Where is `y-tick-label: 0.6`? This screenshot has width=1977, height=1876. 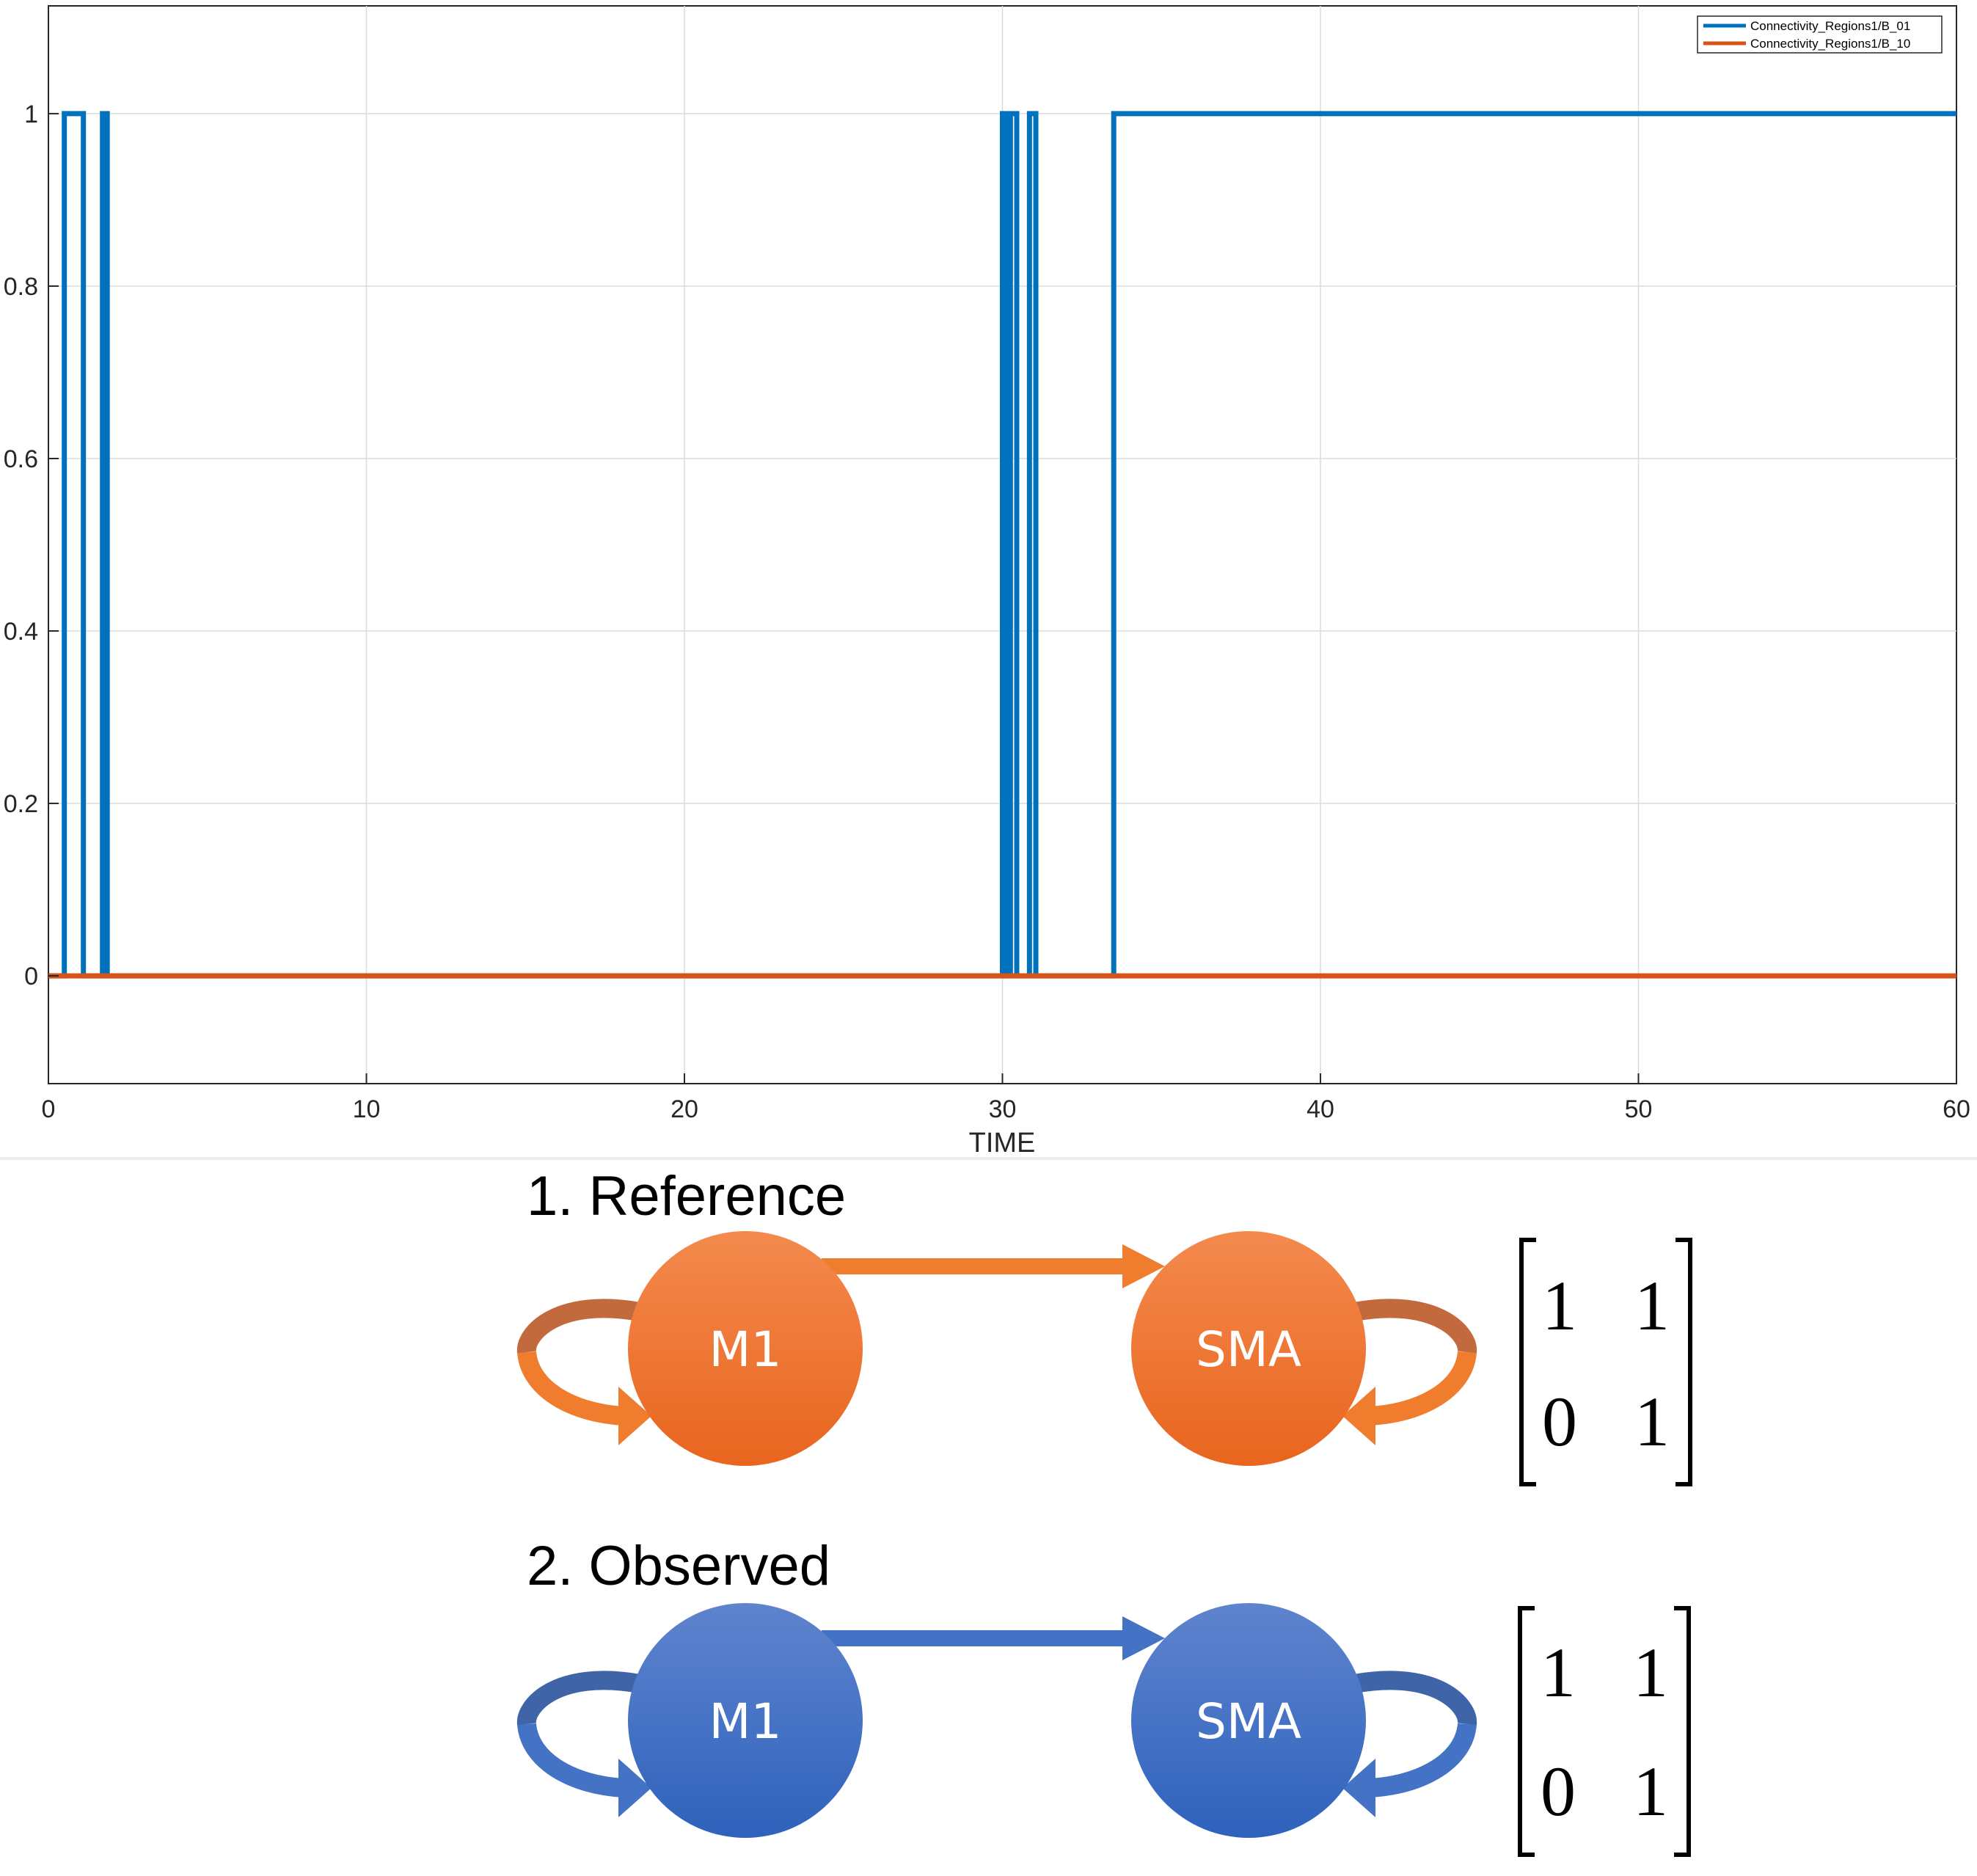
y-tick-label: 0.6 is located at coordinates (21, 459).